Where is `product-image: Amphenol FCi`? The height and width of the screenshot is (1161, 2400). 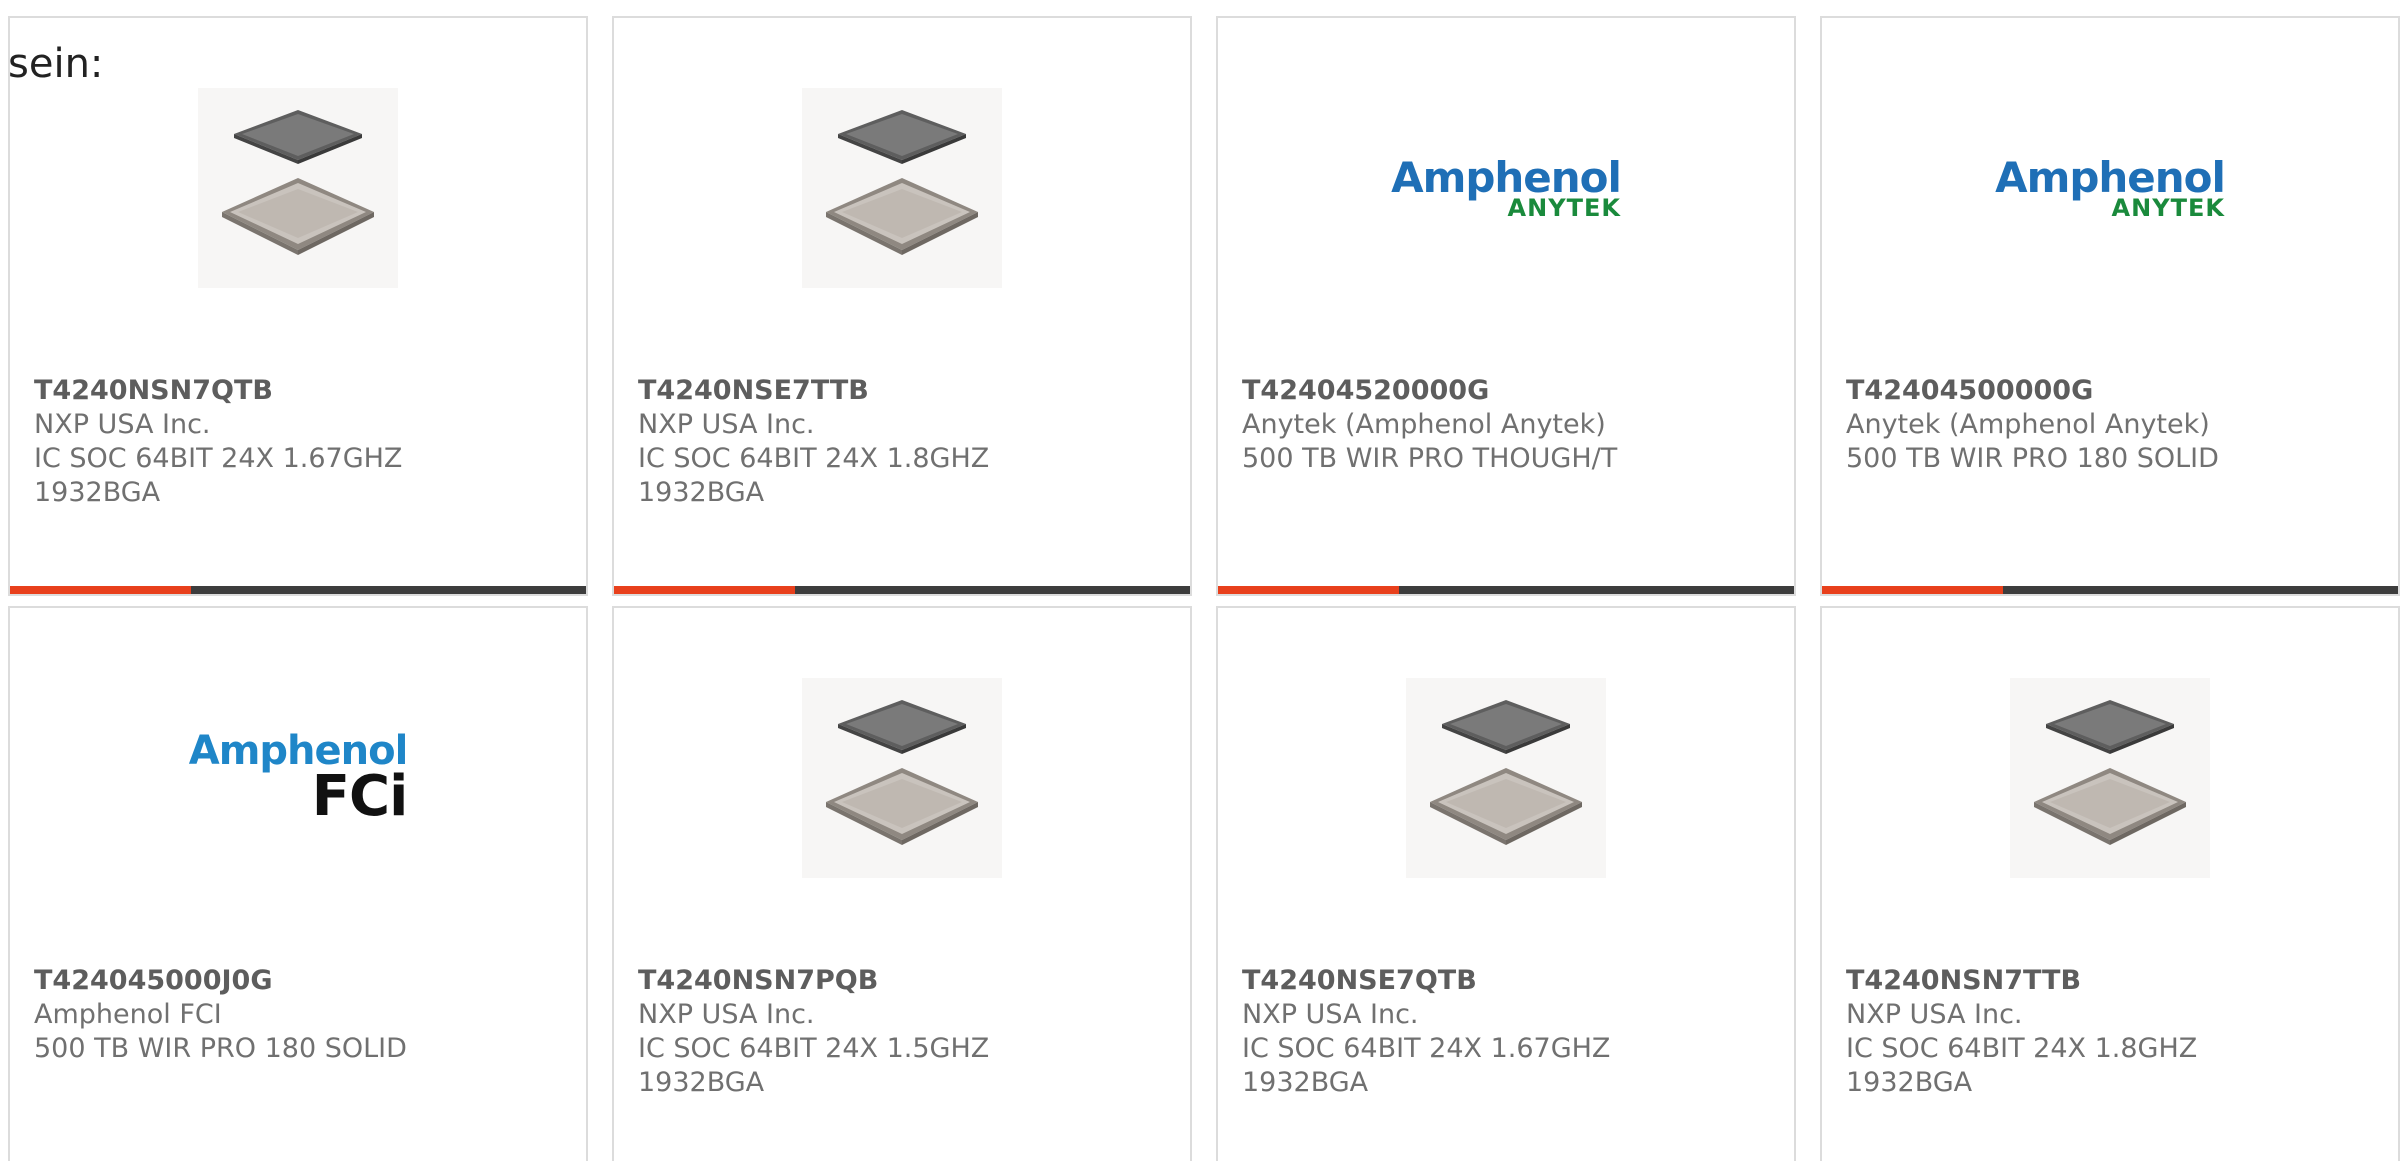
product-image: Amphenol FCi is located at coordinates (299, 778).